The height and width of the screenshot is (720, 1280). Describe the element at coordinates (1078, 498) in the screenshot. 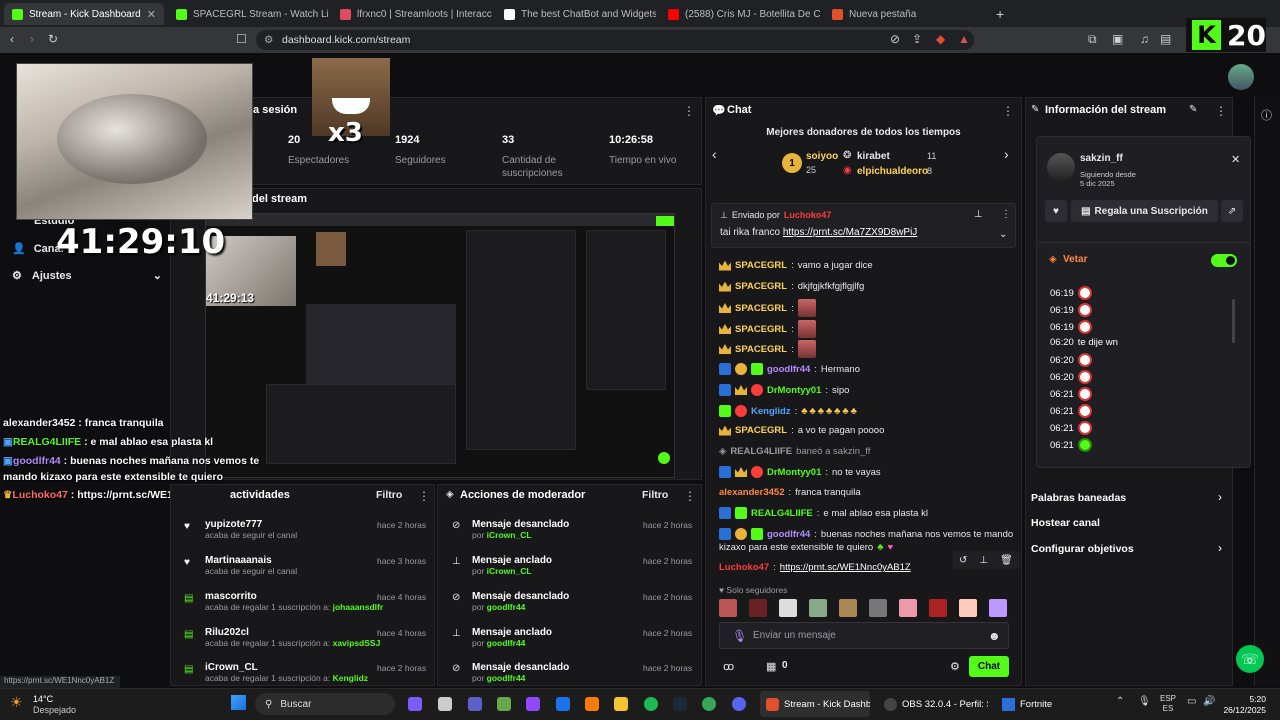

I see `menu-banned-words: Palabras baneadas` at that location.